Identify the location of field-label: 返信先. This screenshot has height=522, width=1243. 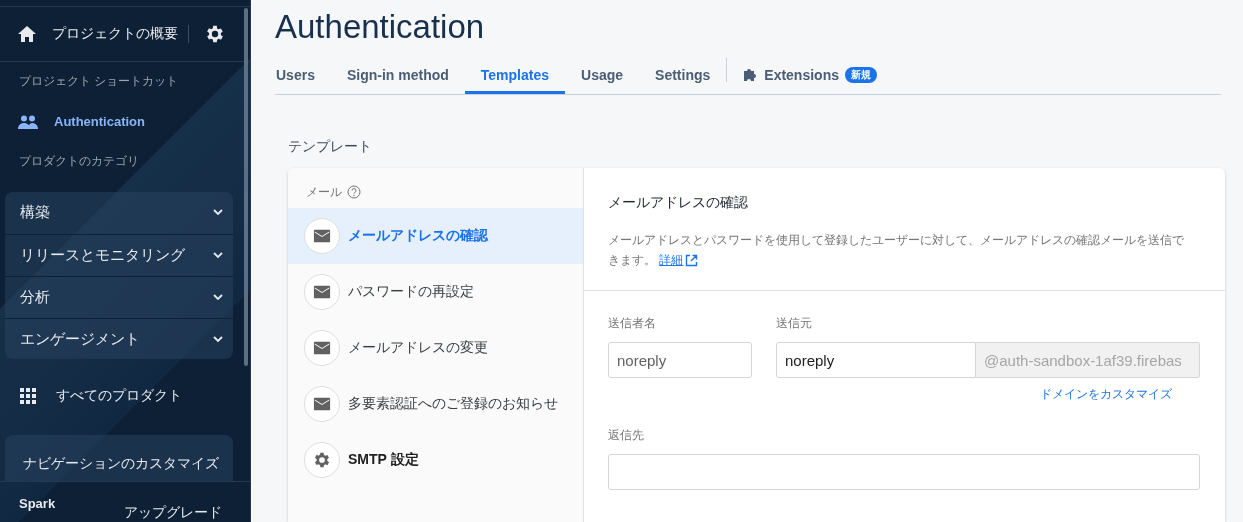
(626, 435).